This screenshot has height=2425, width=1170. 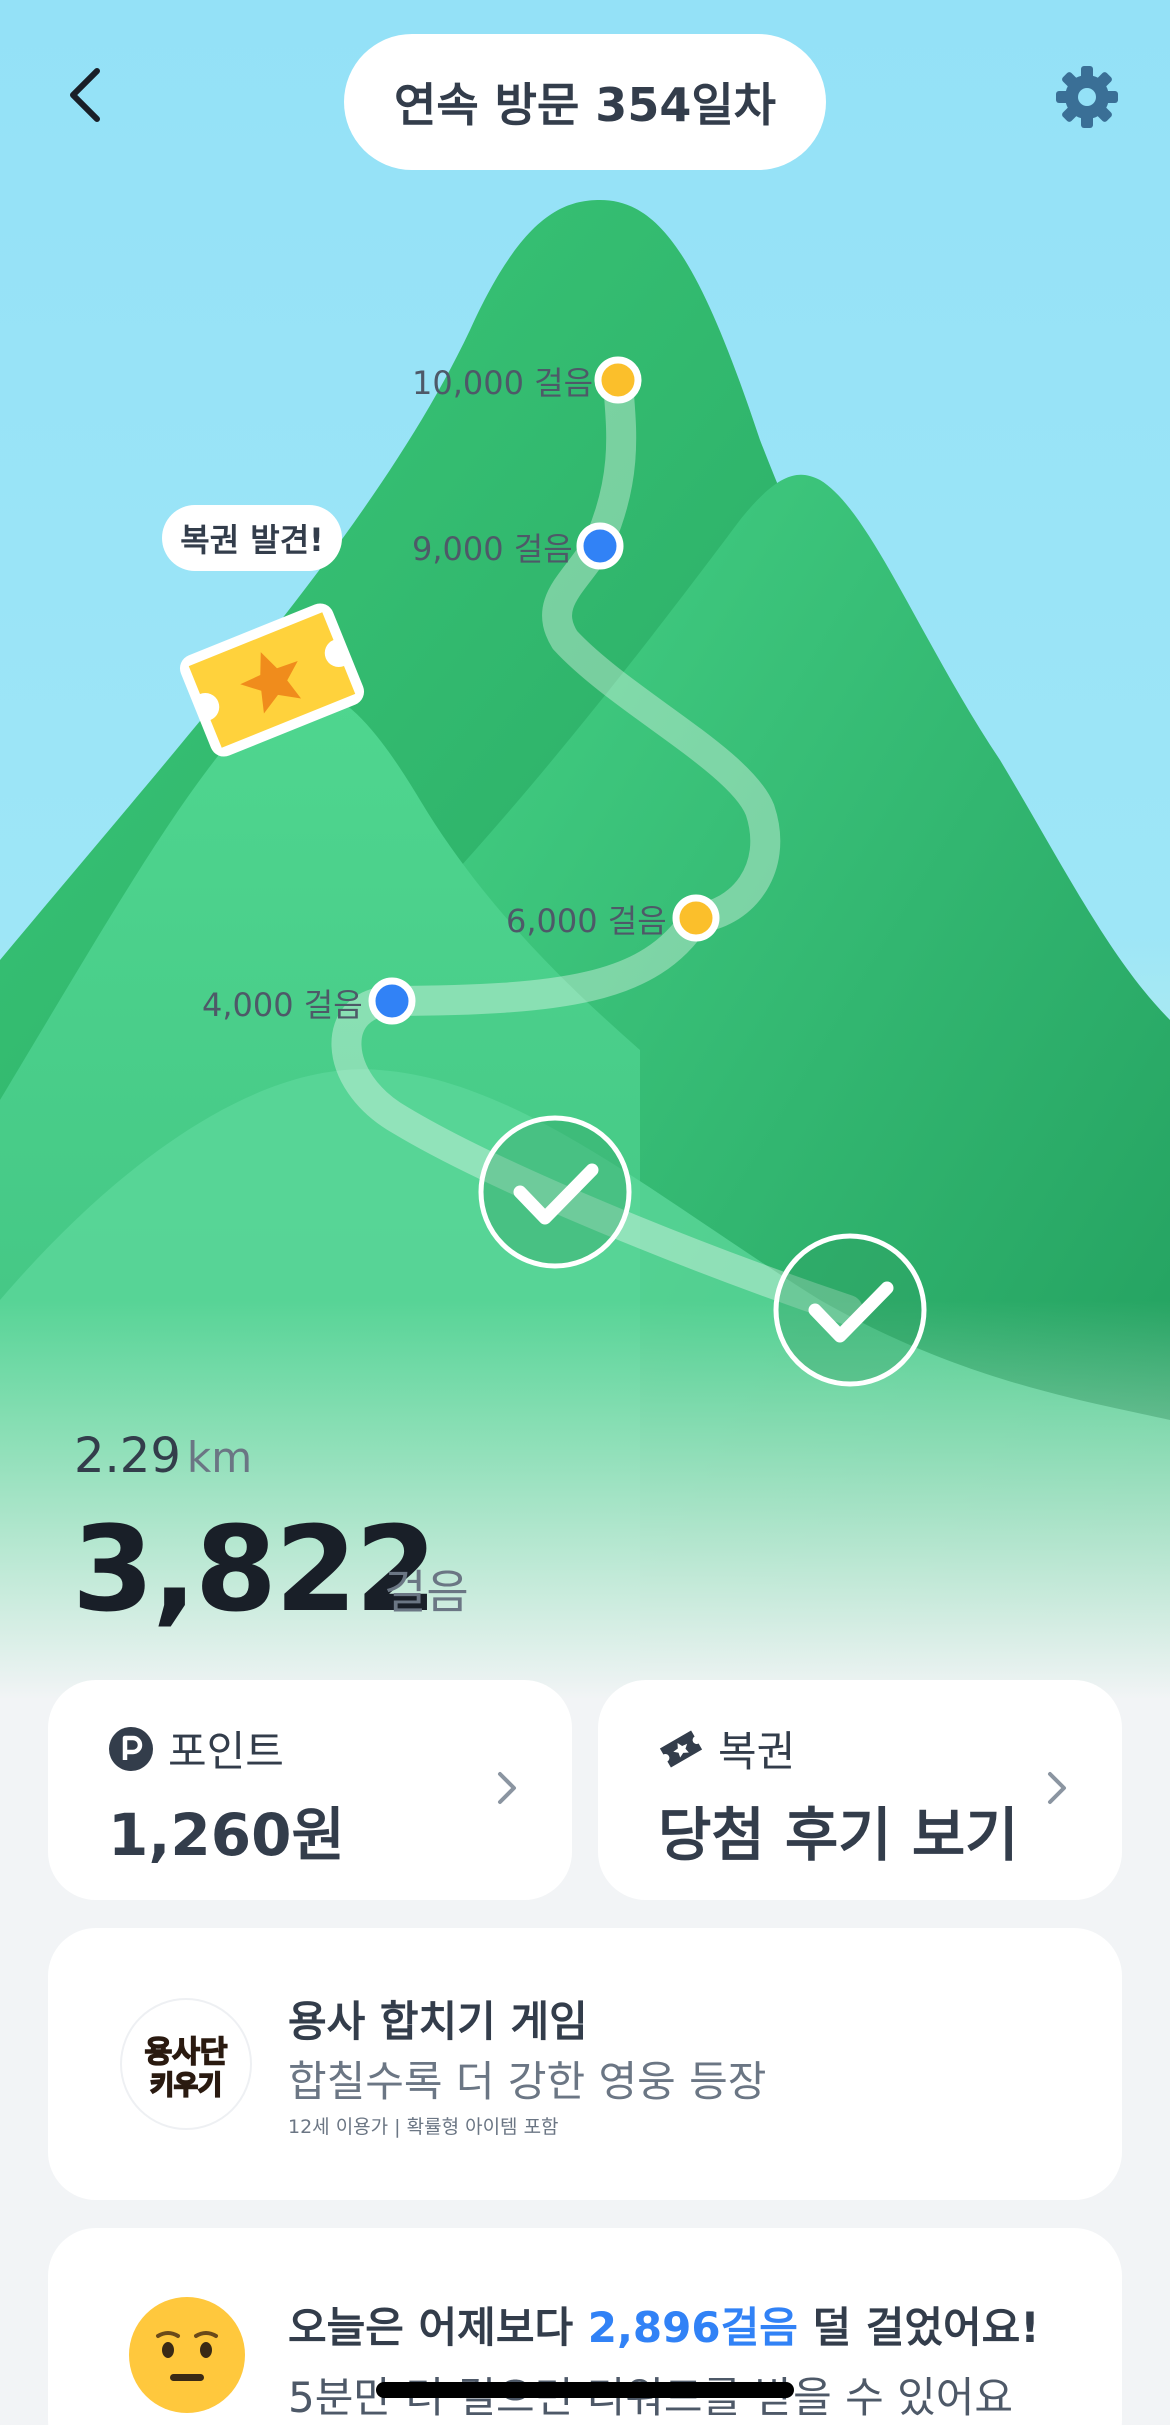 I want to click on milestone-label-6000: 6,000 걸음, so click(x=586, y=921).